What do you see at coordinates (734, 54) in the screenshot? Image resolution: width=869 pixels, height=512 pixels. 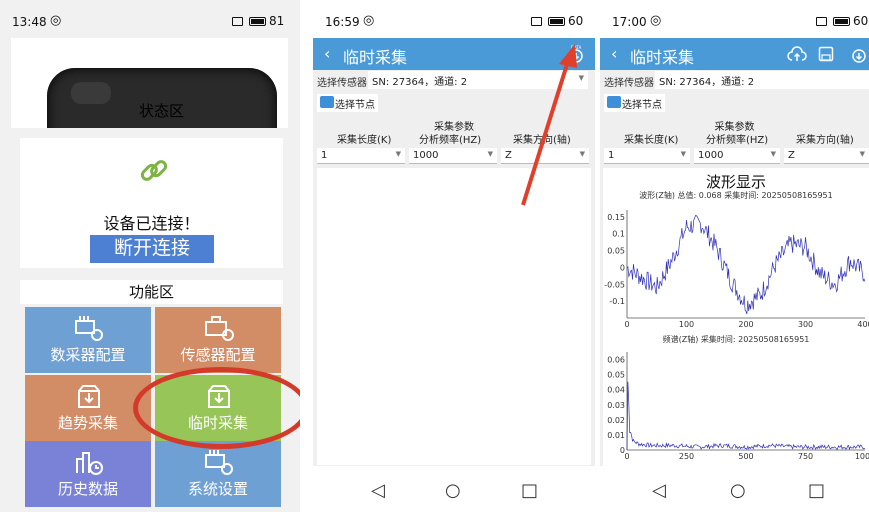 I see `app-bar: ‹ 临时采集` at bounding box center [734, 54].